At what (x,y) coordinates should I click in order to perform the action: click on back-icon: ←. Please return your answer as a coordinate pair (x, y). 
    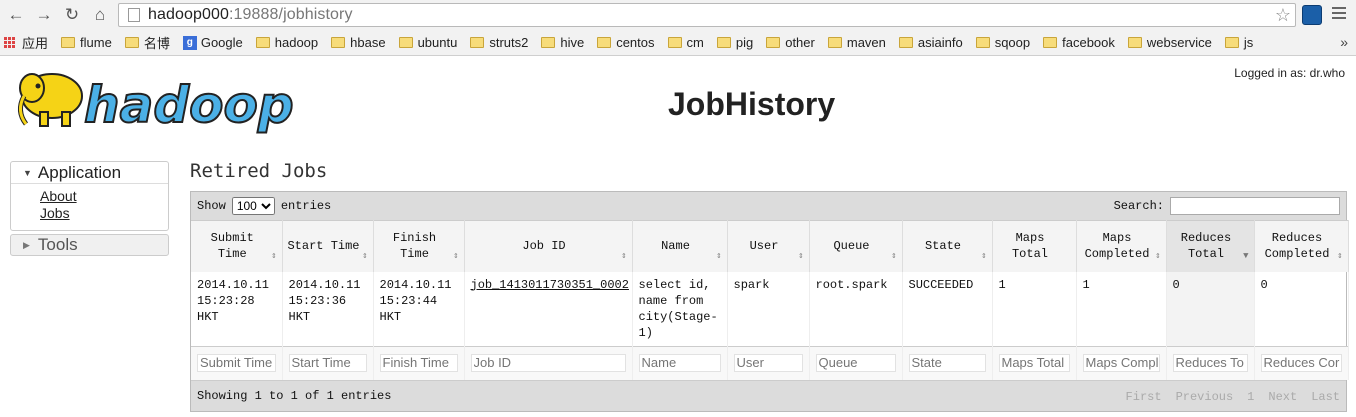
    Looking at the image, I should click on (16, 15).